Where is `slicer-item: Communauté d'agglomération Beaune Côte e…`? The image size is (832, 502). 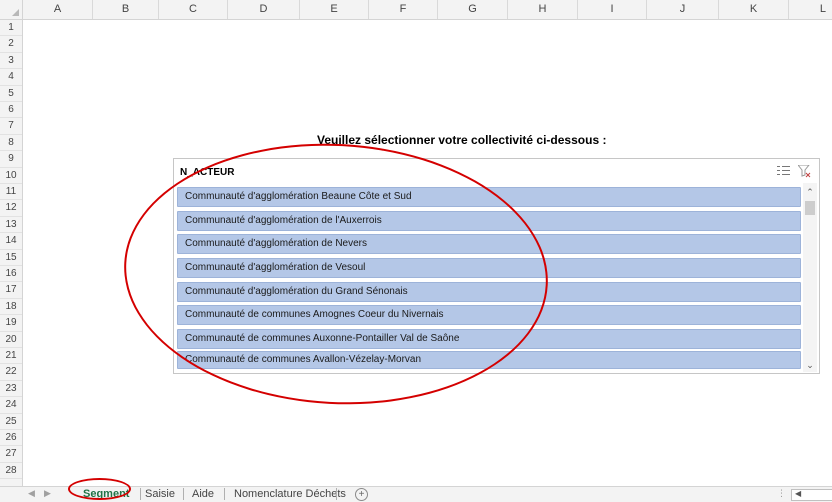
slicer-item: Communauté d'agglomération Beaune Côte e… is located at coordinates (489, 197).